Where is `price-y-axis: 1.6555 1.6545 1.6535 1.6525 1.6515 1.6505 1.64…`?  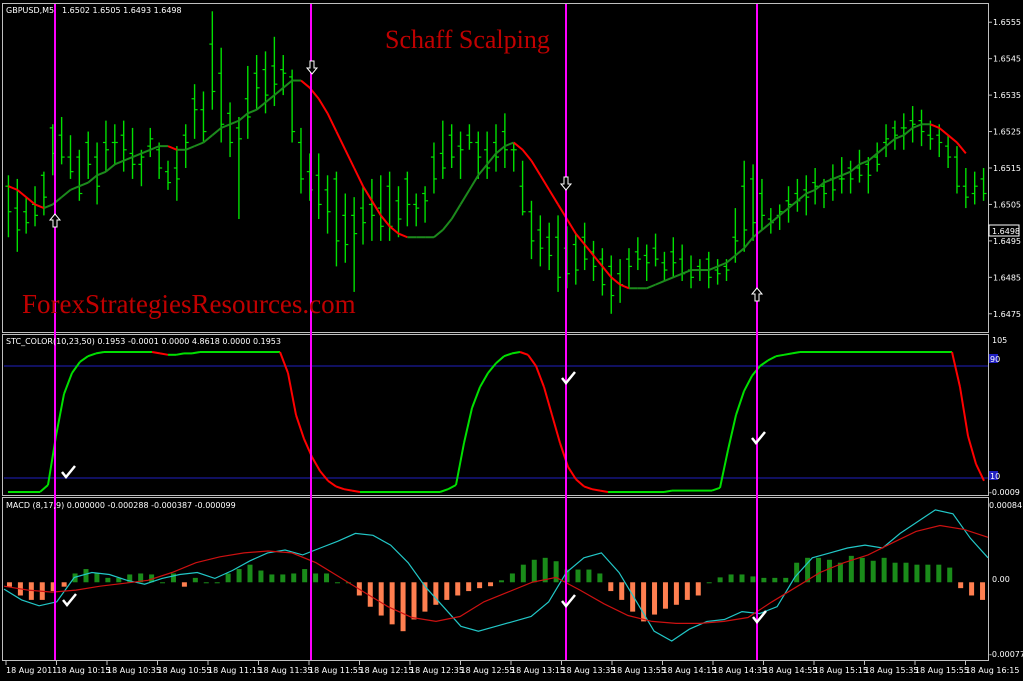 price-y-axis: 1.6555 1.6545 1.6535 1.6525 1.6515 1.6505 1.64… is located at coordinates (1004, 168).